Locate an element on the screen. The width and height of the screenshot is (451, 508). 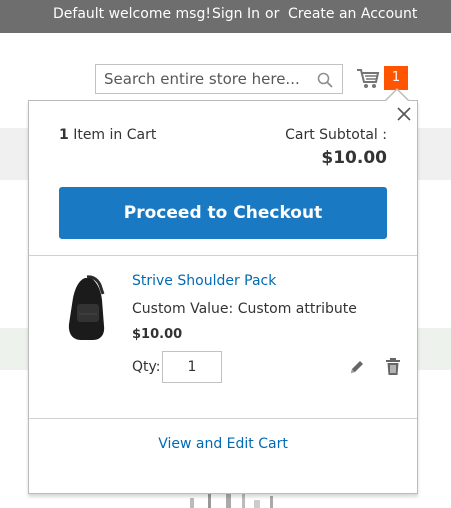
cart-icon is located at coordinates (368, 78).